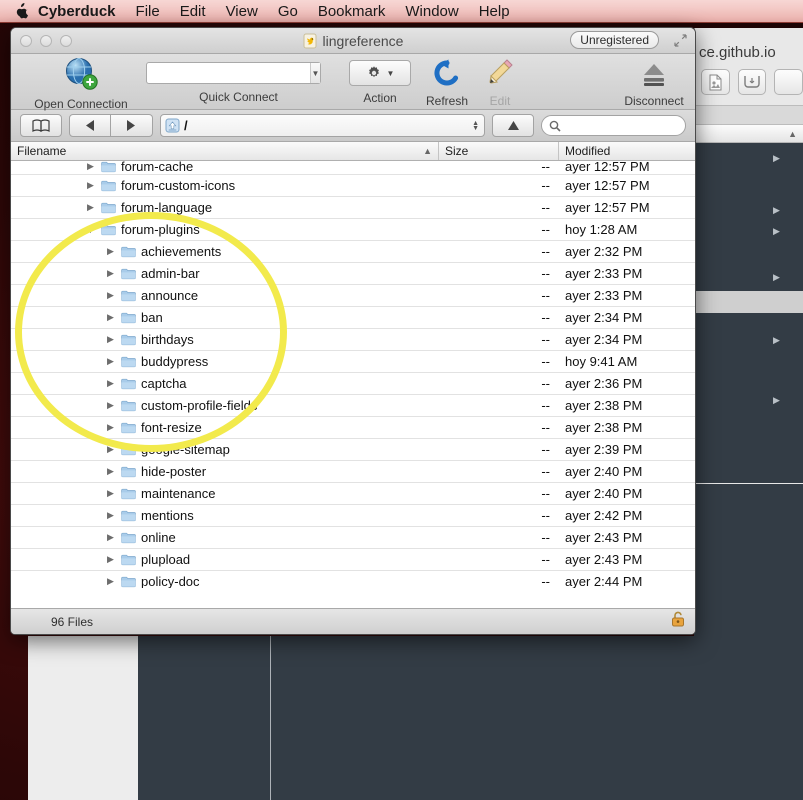 The height and width of the screenshot is (800, 803). I want to click on navigation-bar: / ▲ ▼, so click(353, 126).